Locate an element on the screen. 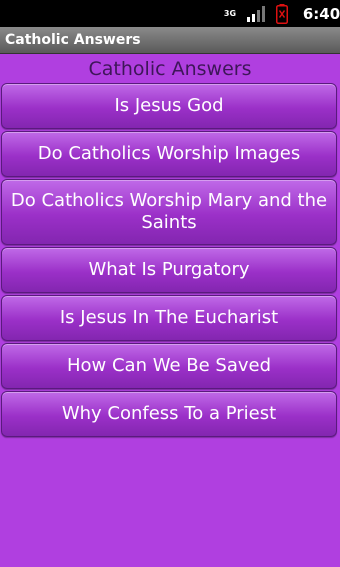  app-title-bar: Catholic Answers is located at coordinates (170, 40).